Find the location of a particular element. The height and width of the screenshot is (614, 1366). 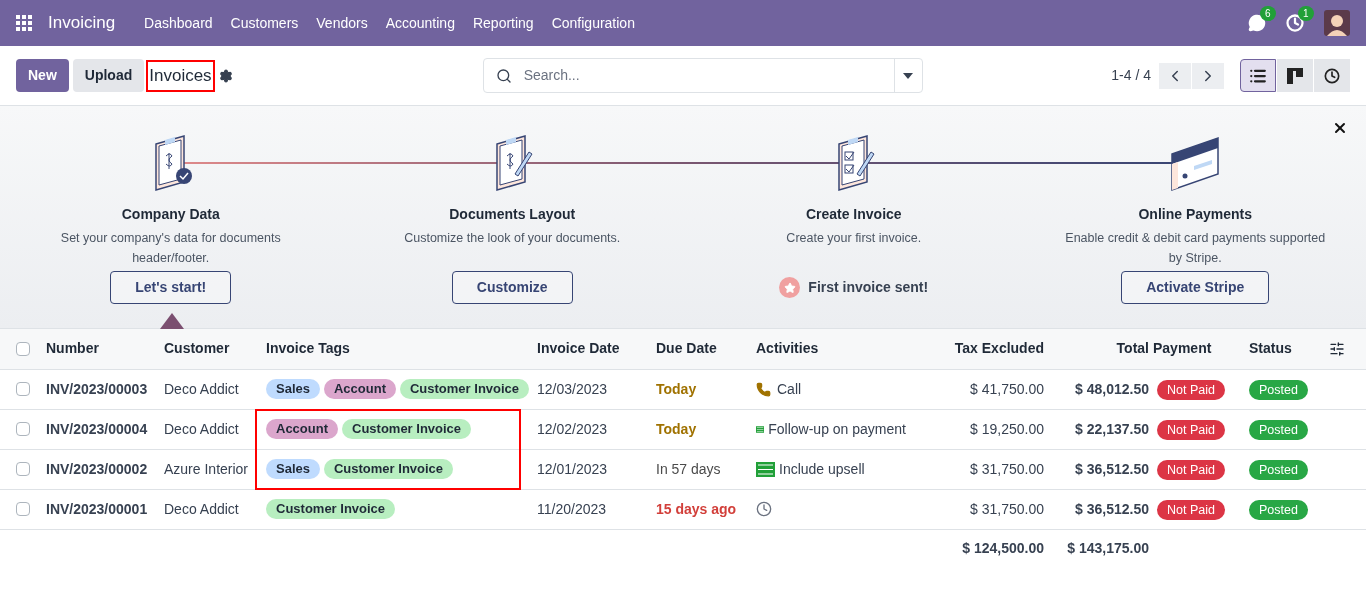

new-button: New is located at coordinates (42, 75).